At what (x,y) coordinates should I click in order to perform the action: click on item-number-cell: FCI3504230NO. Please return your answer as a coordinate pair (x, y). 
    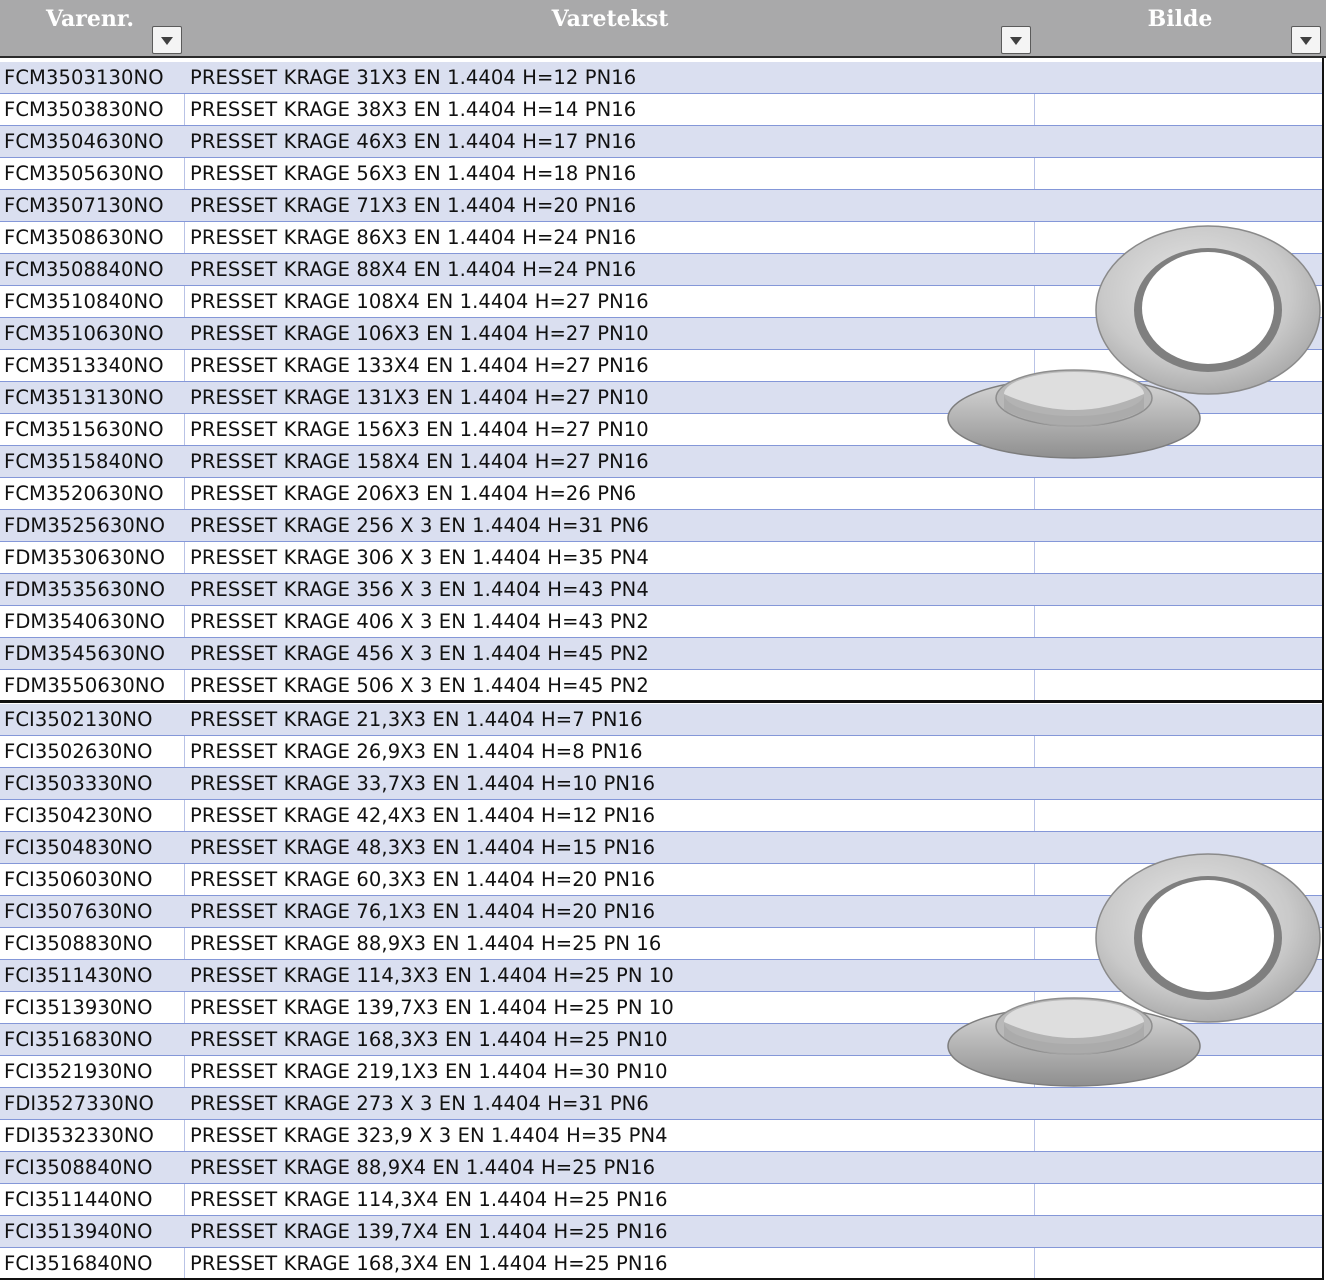
    Looking at the image, I should click on (93, 815).